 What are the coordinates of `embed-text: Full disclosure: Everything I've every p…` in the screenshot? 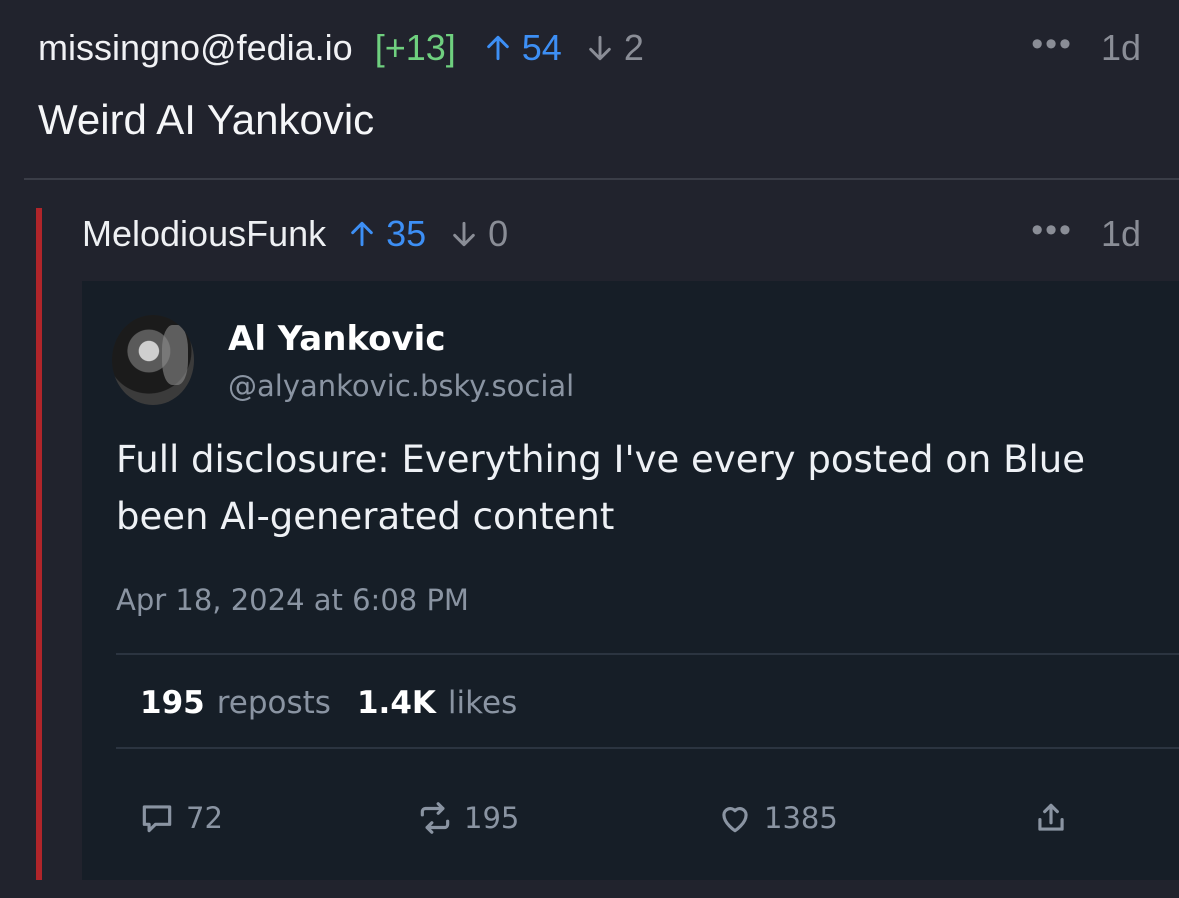 It's located at (647, 488).